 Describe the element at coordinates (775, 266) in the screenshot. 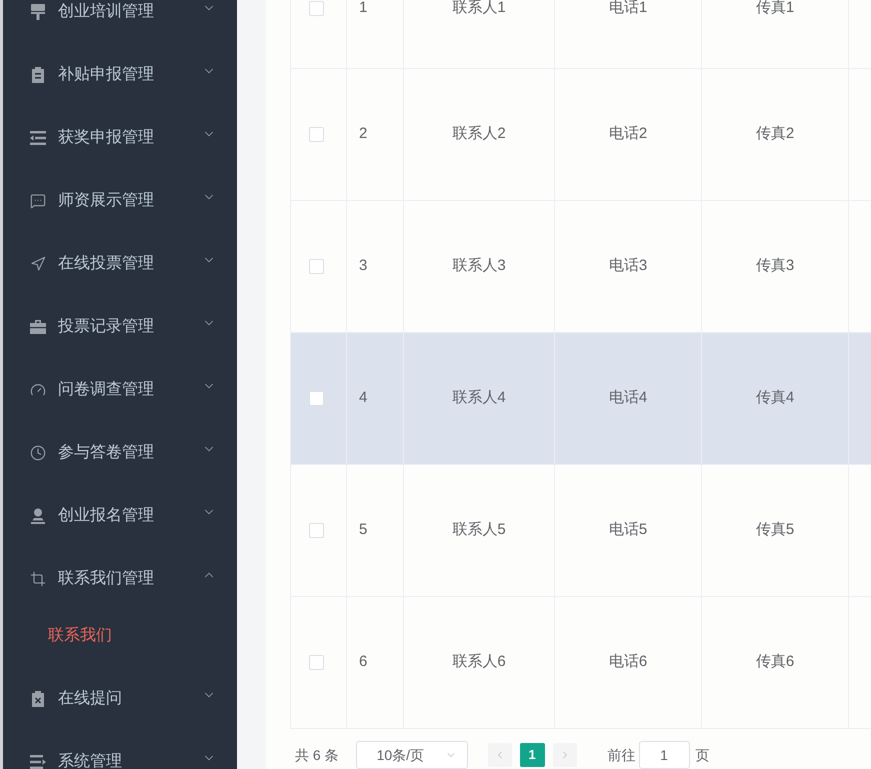

I see `table-cell: 传真3` at that location.